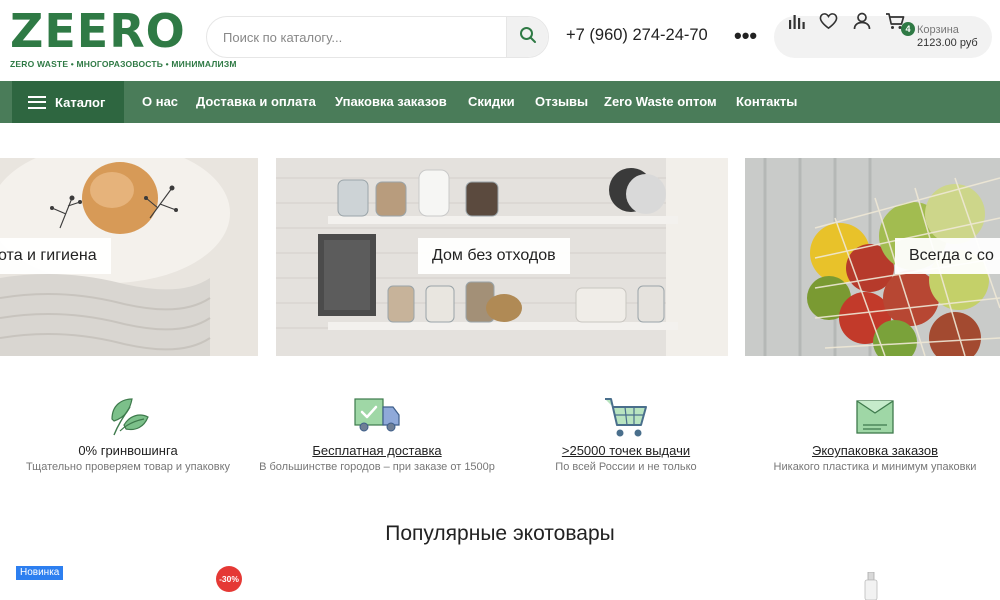  Describe the element at coordinates (626, 450) in the screenshot. I see `feature-title: >25000 точек выдачи` at that location.